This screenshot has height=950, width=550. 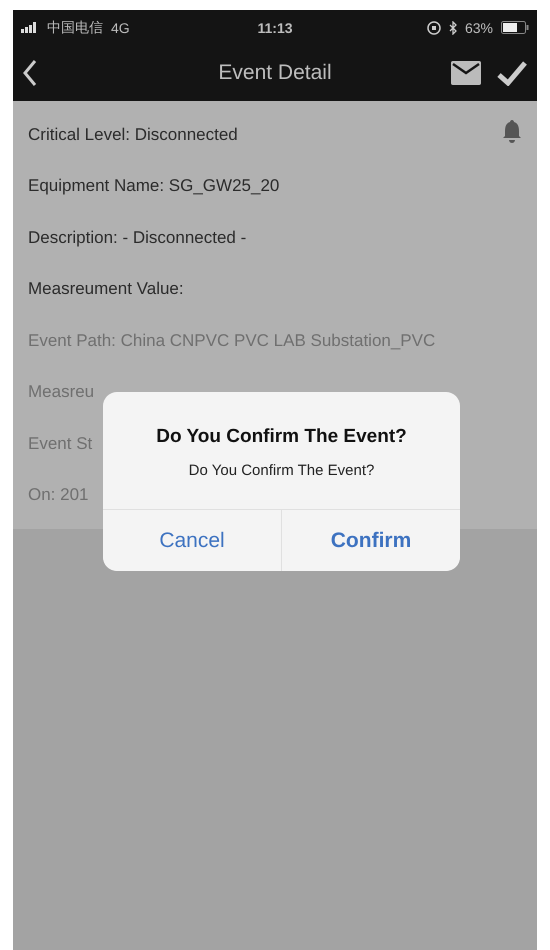 What do you see at coordinates (120, 28) in the screenshot?
I see `network-type: 4G` at bounding box center [120, 28].